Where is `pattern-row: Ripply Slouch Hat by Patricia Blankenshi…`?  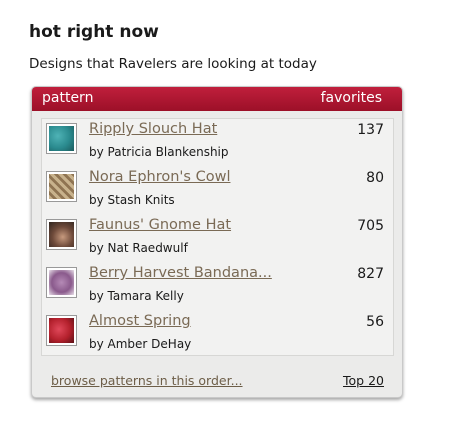 pattern-row: Ripply Slouch Hat by Patricia Blankenshi… is located at coordinates (217, 143).